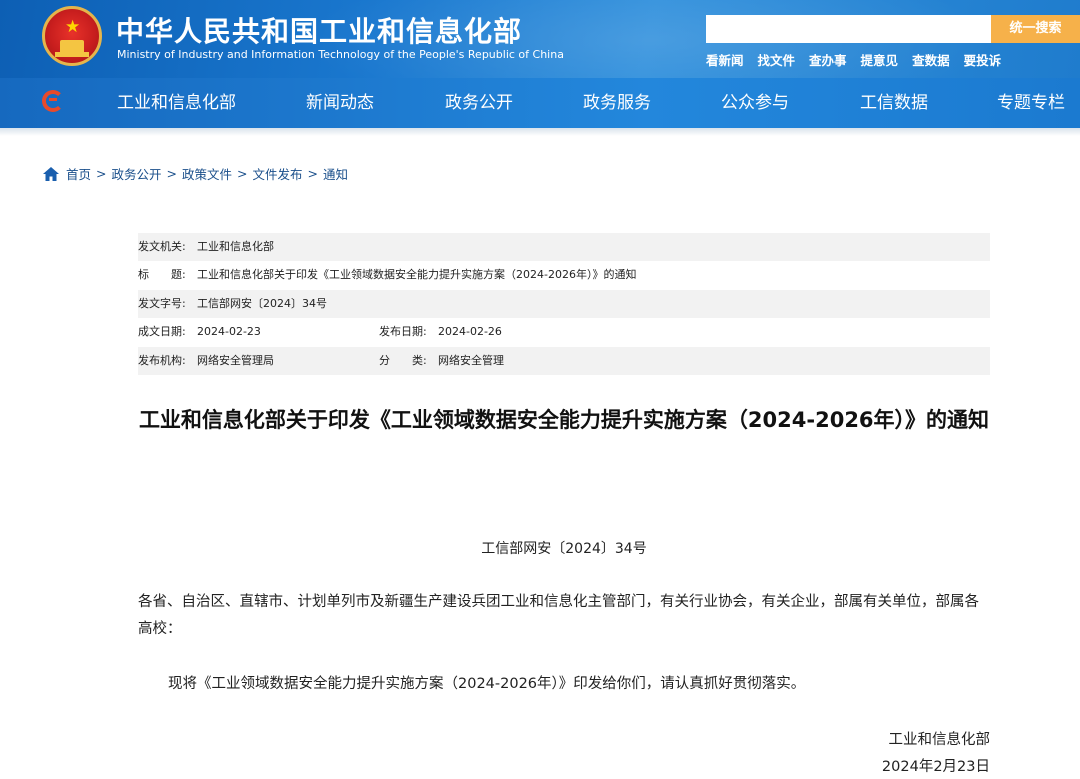 The image size is (1080, 779). I want to click on meta-label: 发文字号:, so click(162, 303).